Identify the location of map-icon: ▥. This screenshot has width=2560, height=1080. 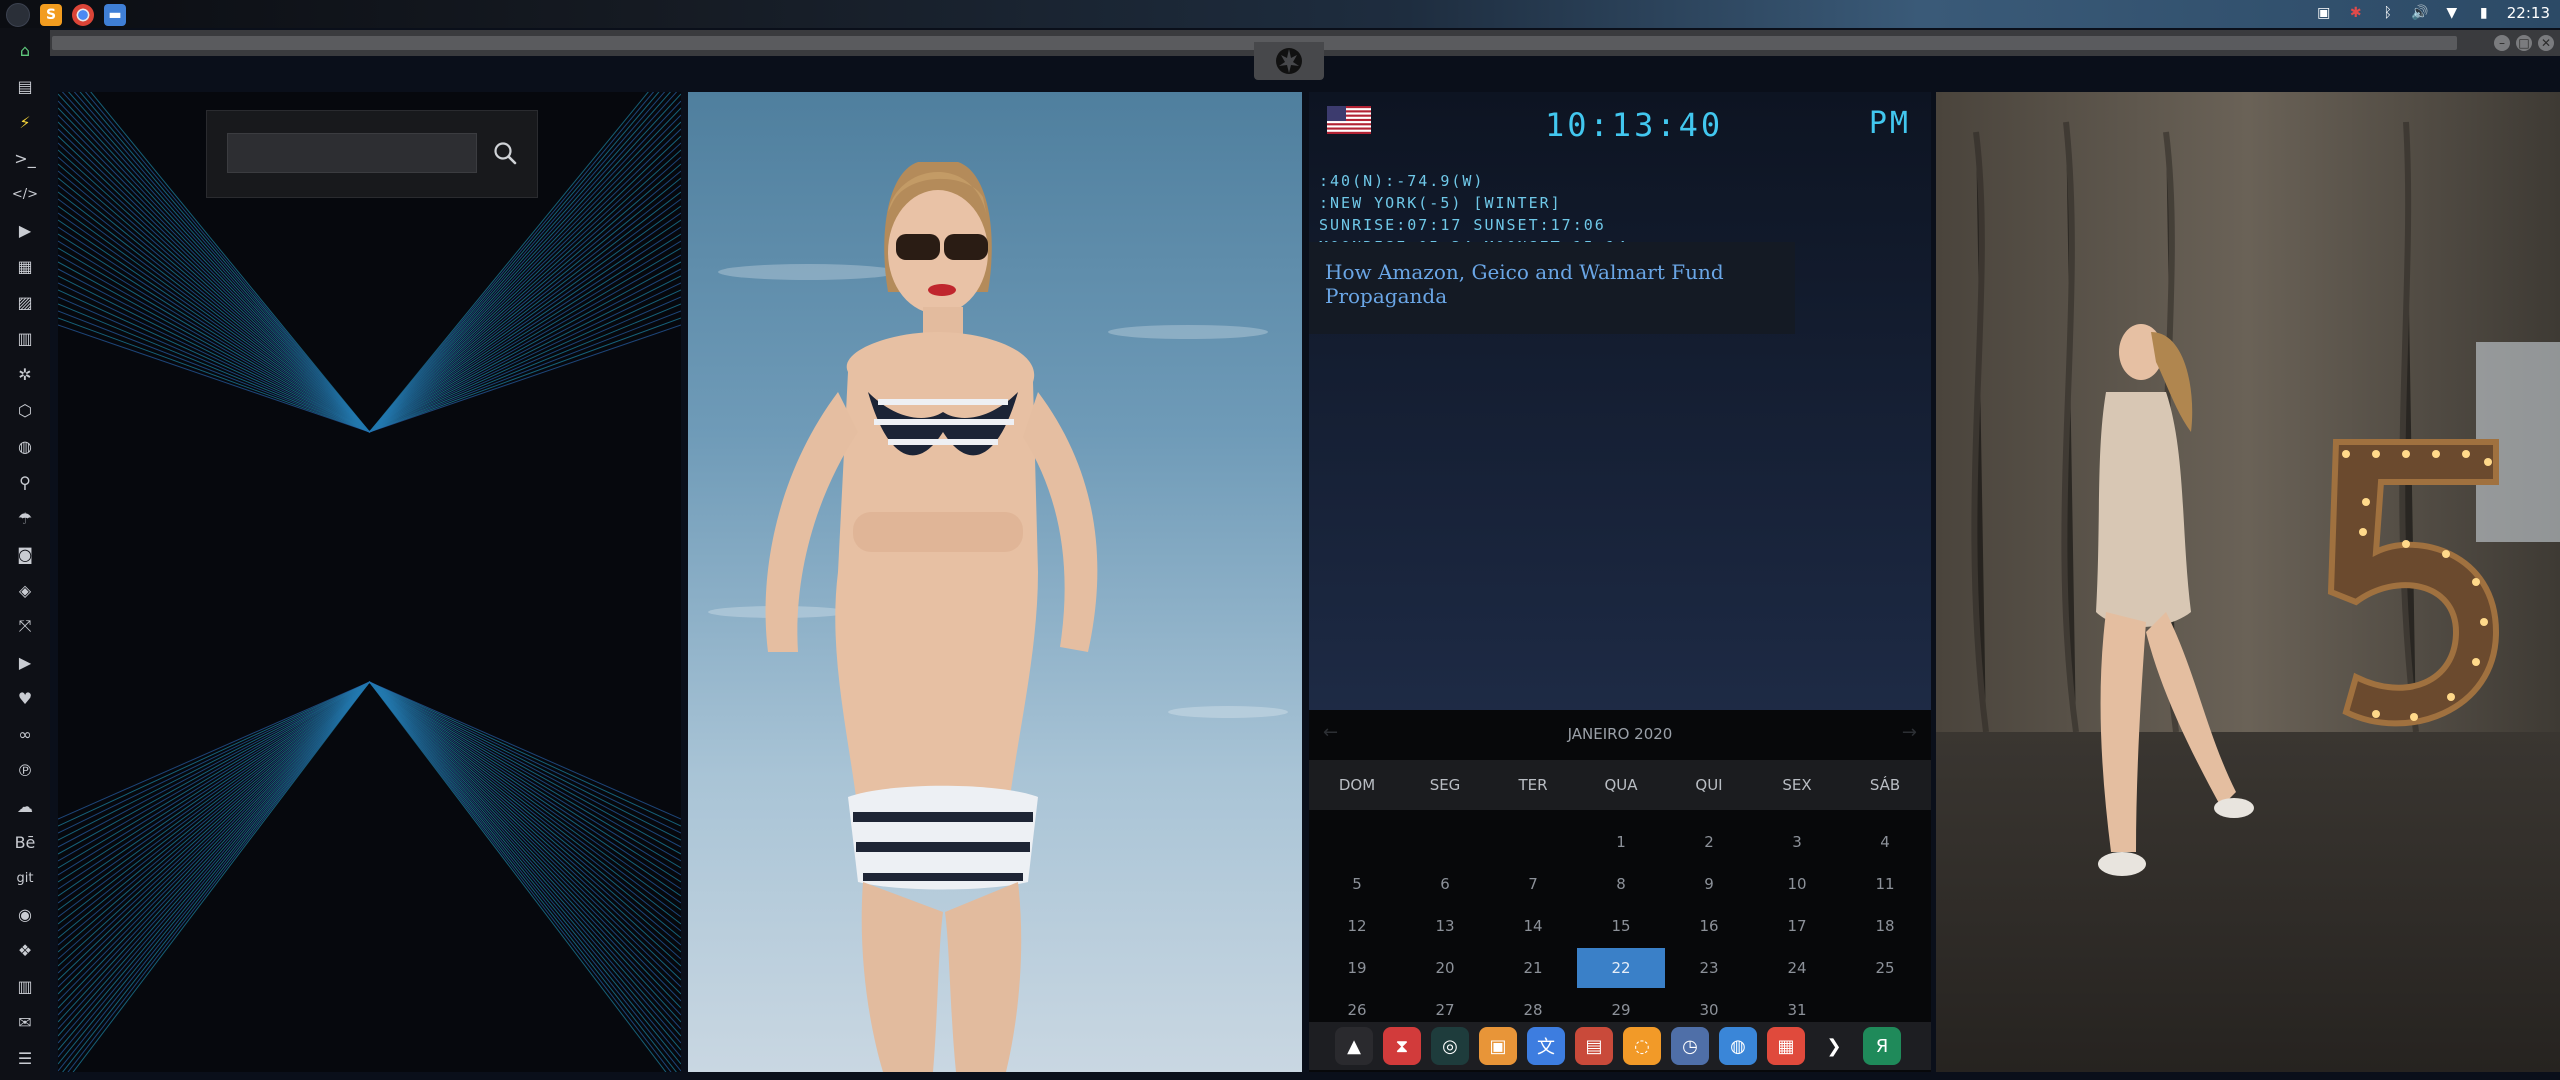
(25, 986).